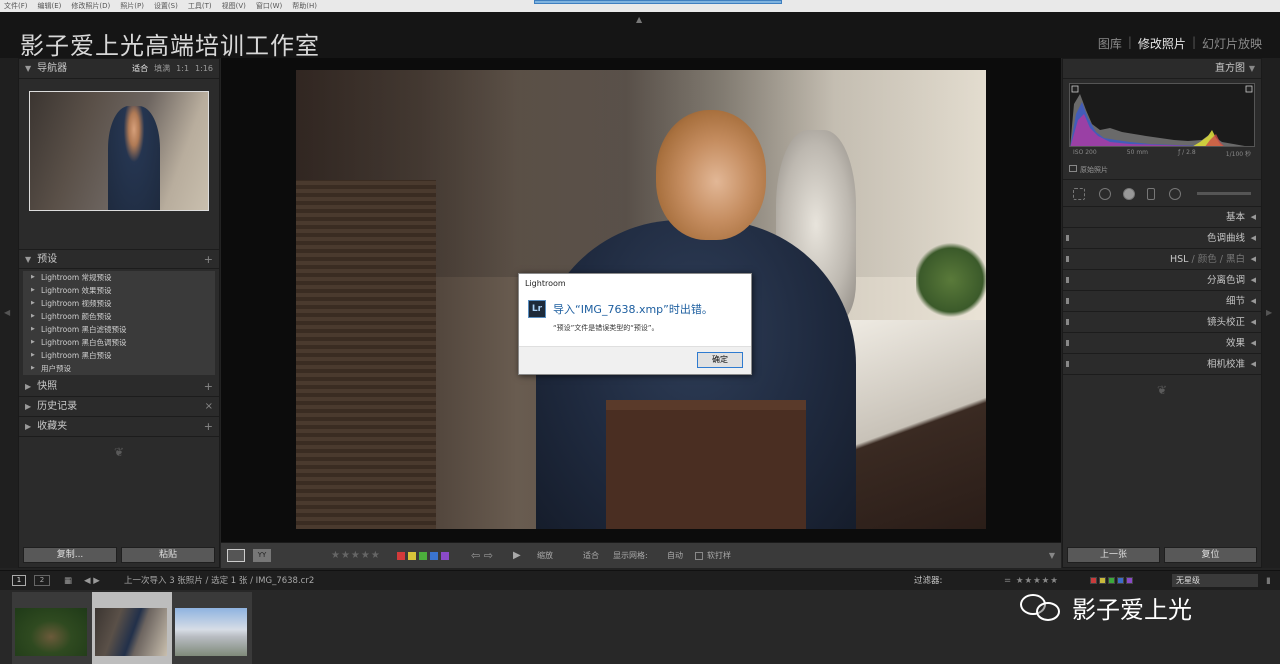 Image resolution: width=1280 pixels, height=664 pixels. What do you see at coordinates (1162, 115) in the screenshot?
I see `histogram-graph` at bounding box center [1162, 115].